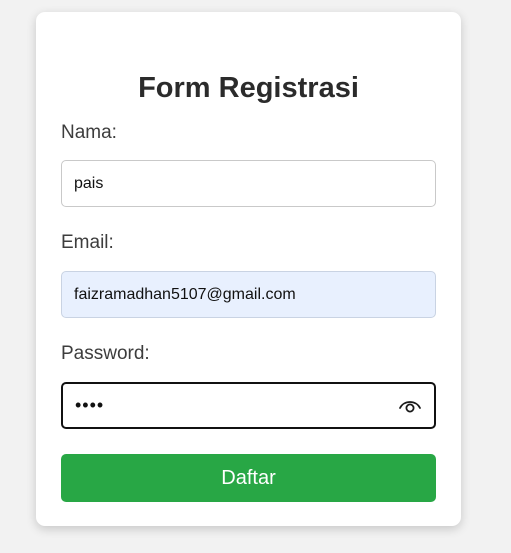 The height and width of the screenshot is (553, 511). What do you see at coordinates (248, 478) in the screenshot?
I see `submit-button: Daftar` at bounding box center [248, 478].